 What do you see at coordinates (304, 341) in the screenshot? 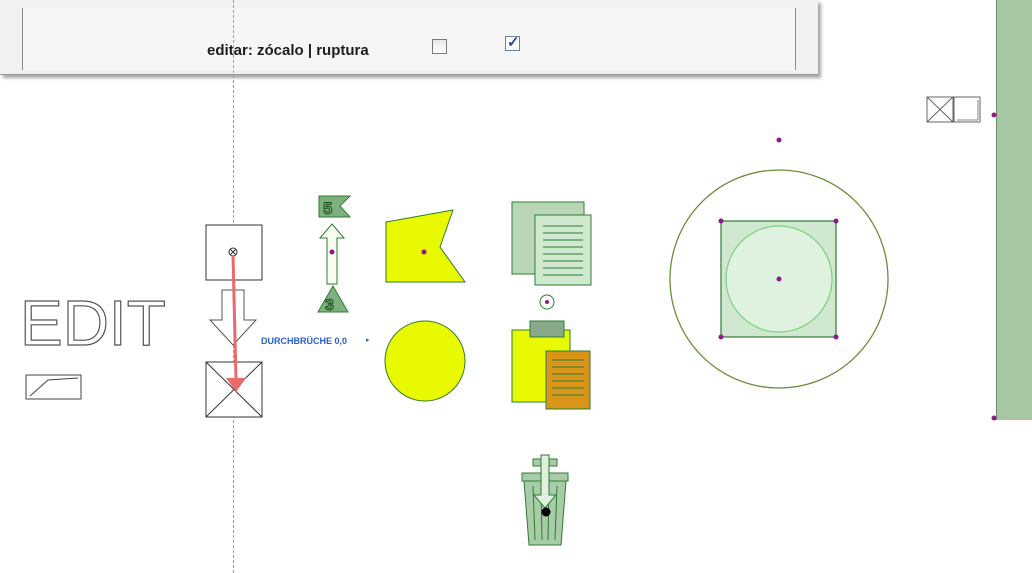
I see `durchbruche-label: DURCHBRÜCHE 0,0` at bounding box center [304, 341].